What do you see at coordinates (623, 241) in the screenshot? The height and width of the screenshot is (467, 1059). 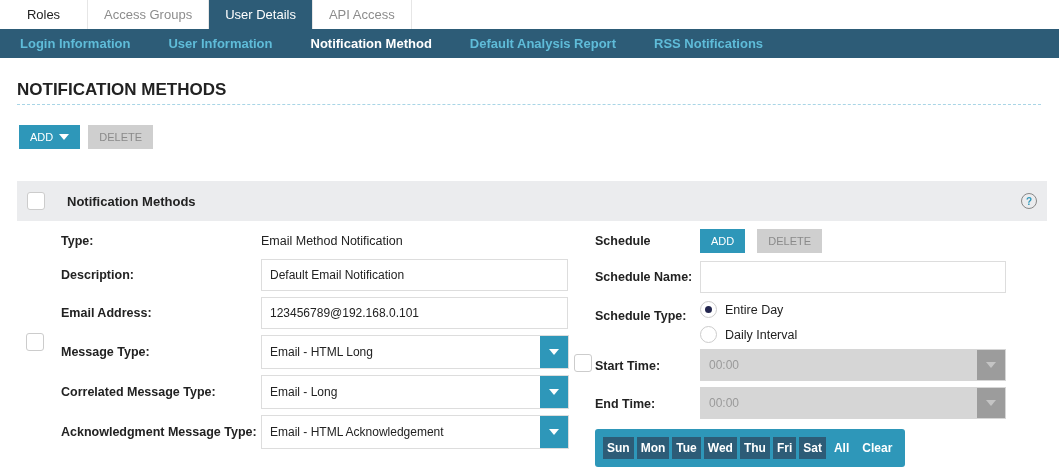 I see `field-label: Schedule` at bounding box center [623, 241].